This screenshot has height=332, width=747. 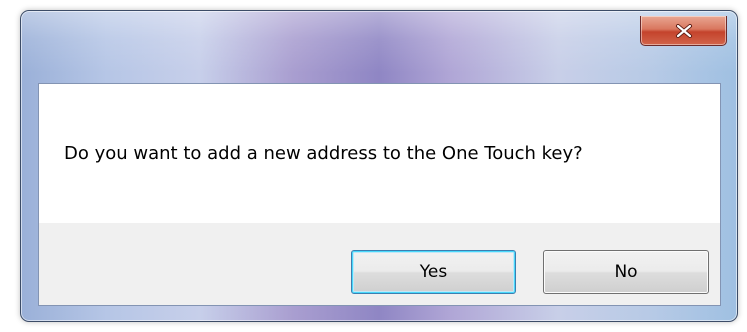 I want to click on no-button: No, so click(x=626, y=272).